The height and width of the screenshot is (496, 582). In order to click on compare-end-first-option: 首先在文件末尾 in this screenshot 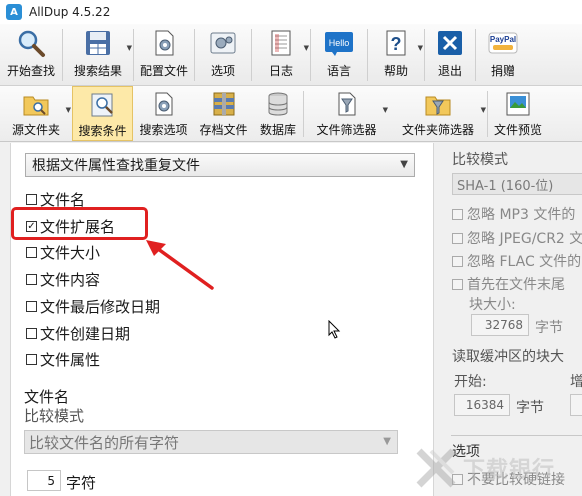, I will do `click(508, 284)`.